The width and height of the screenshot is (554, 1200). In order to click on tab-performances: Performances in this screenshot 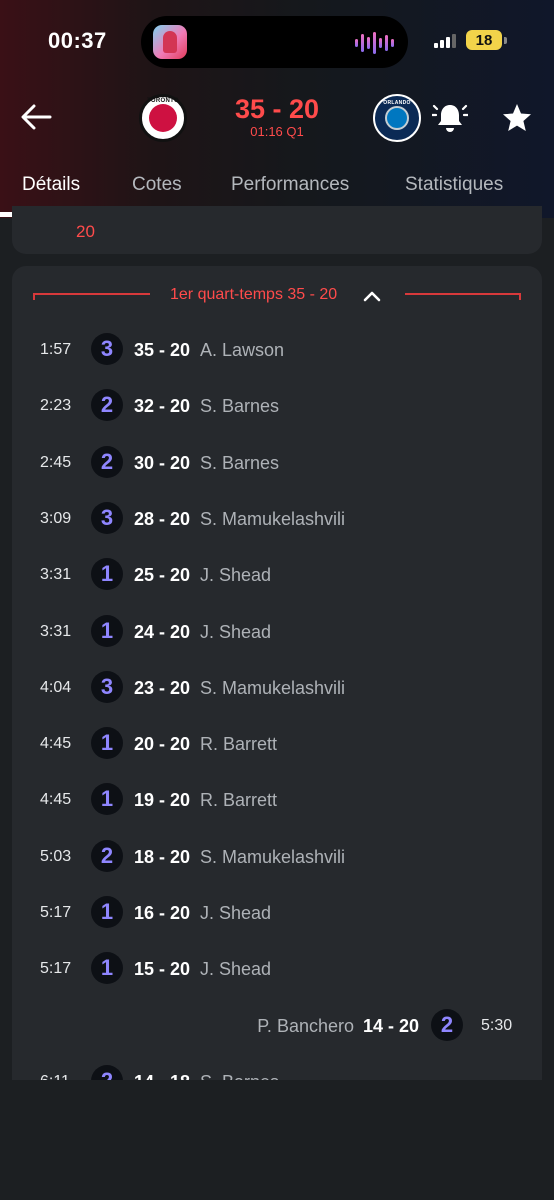, I will do `click(290, 185)`.